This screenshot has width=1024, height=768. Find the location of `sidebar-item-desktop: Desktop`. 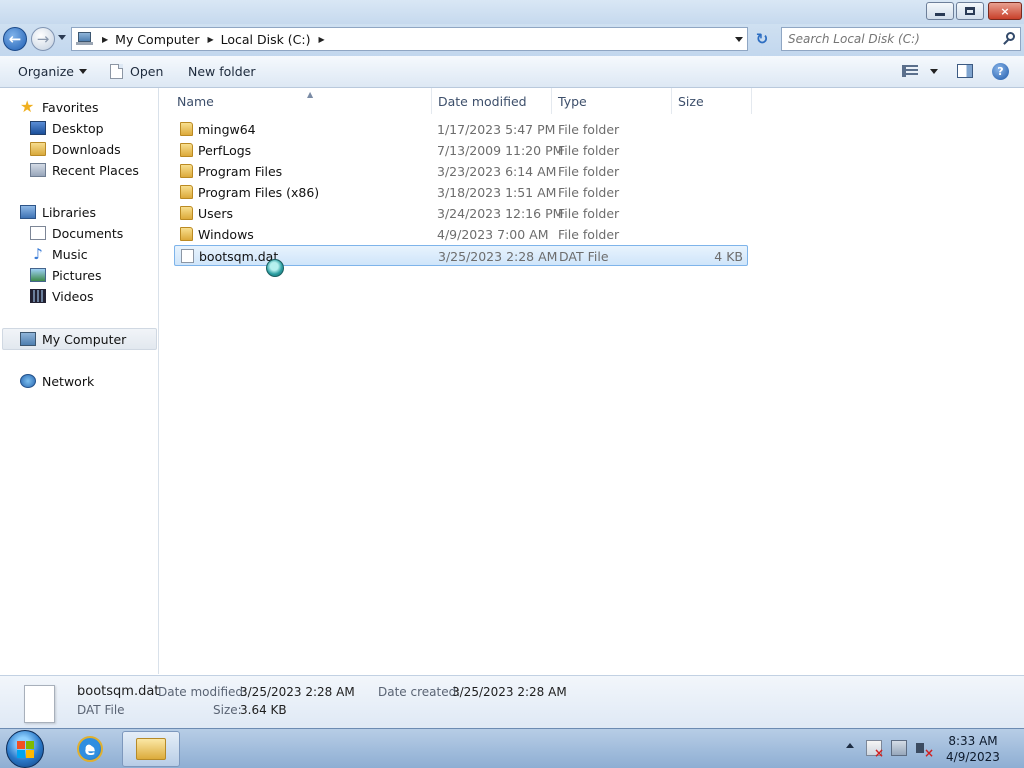

sidebar-item-desktop: Desktop is located at coordinates (67, 128).